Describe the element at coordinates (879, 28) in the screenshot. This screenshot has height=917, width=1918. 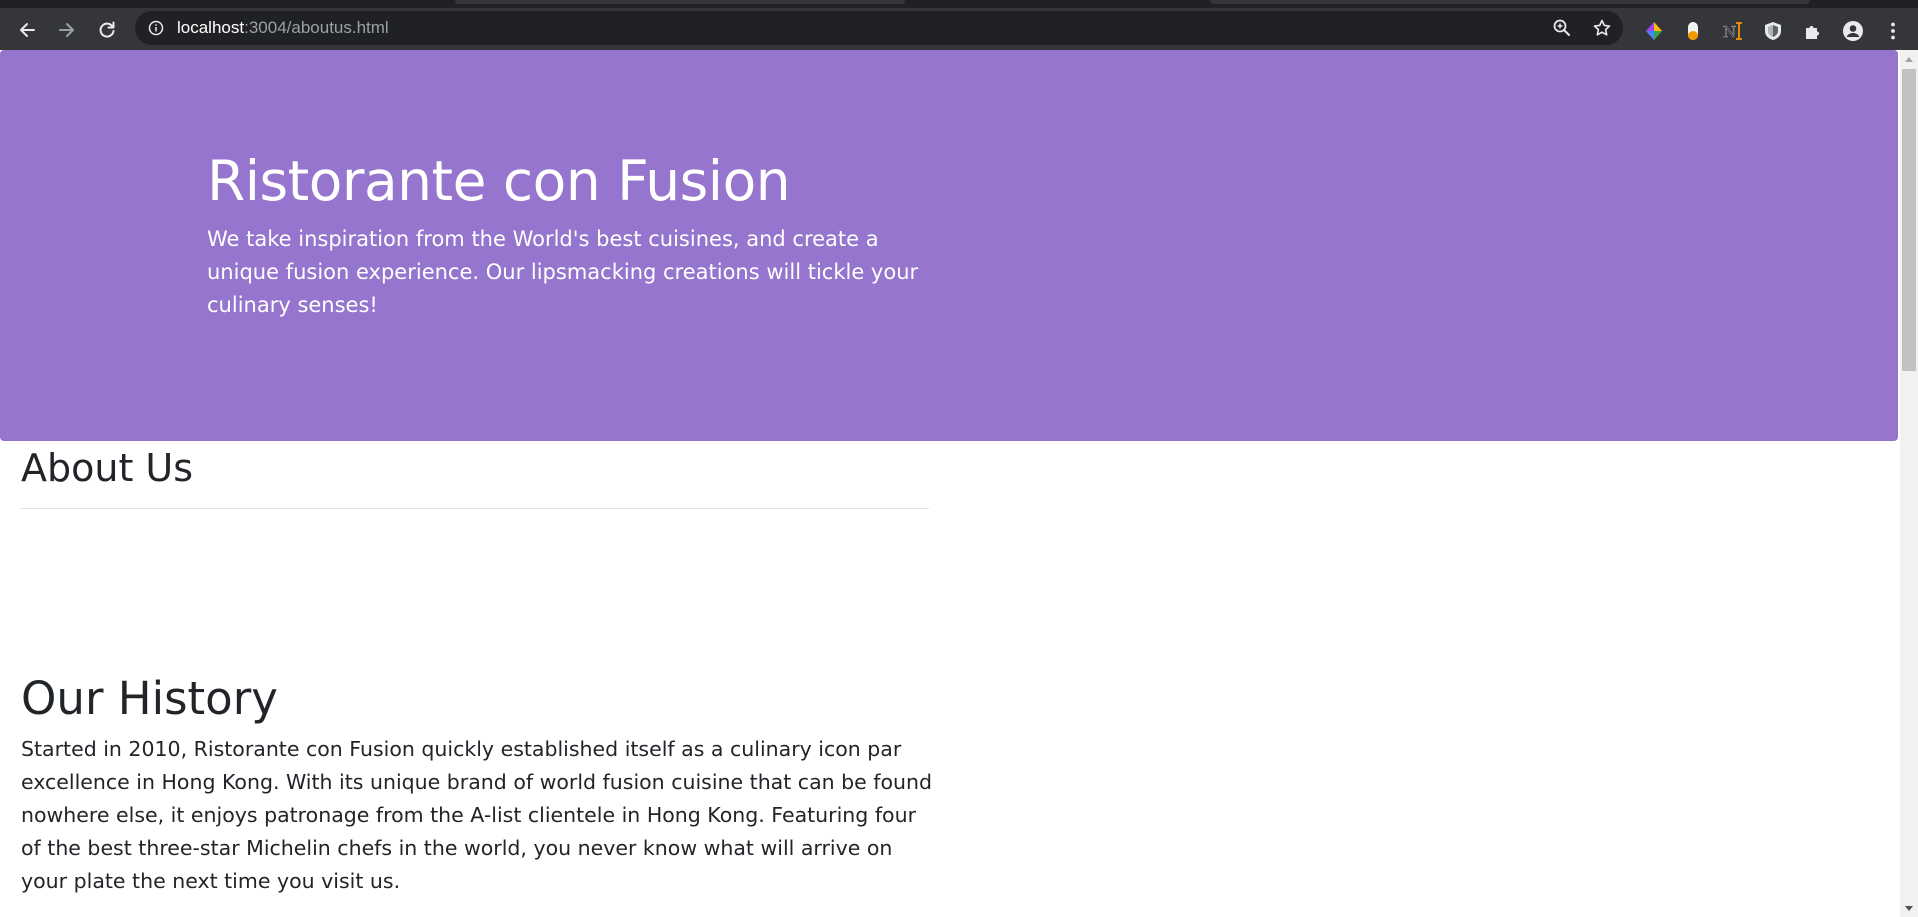
I see `address-bar: localhost:3004/aboutus.html` at that location.